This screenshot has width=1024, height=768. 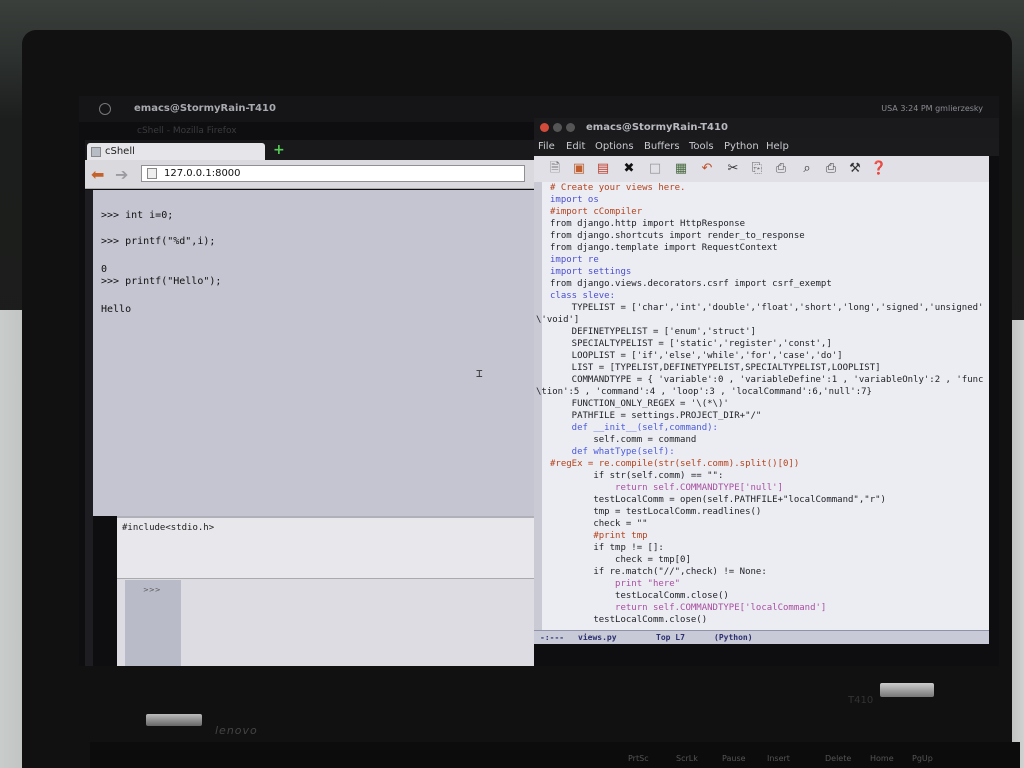 What do you see at coordinates (96, 152) in the screenshot?
I see `page-favicon-icon` at bounding box center [96, 152].